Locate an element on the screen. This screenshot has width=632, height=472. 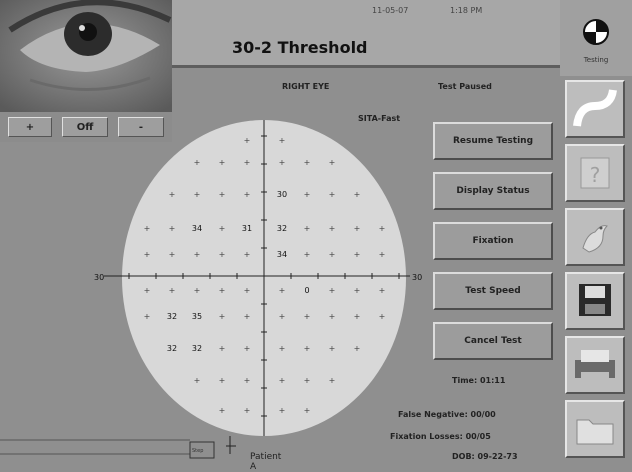
eye-camera-view is located at coordinates (86, 56).